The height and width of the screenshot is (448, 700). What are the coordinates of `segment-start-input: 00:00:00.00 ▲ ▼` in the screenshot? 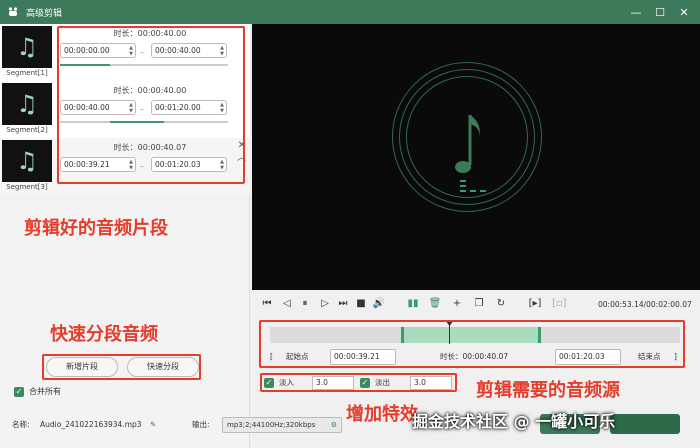 It's located at (98, 50).